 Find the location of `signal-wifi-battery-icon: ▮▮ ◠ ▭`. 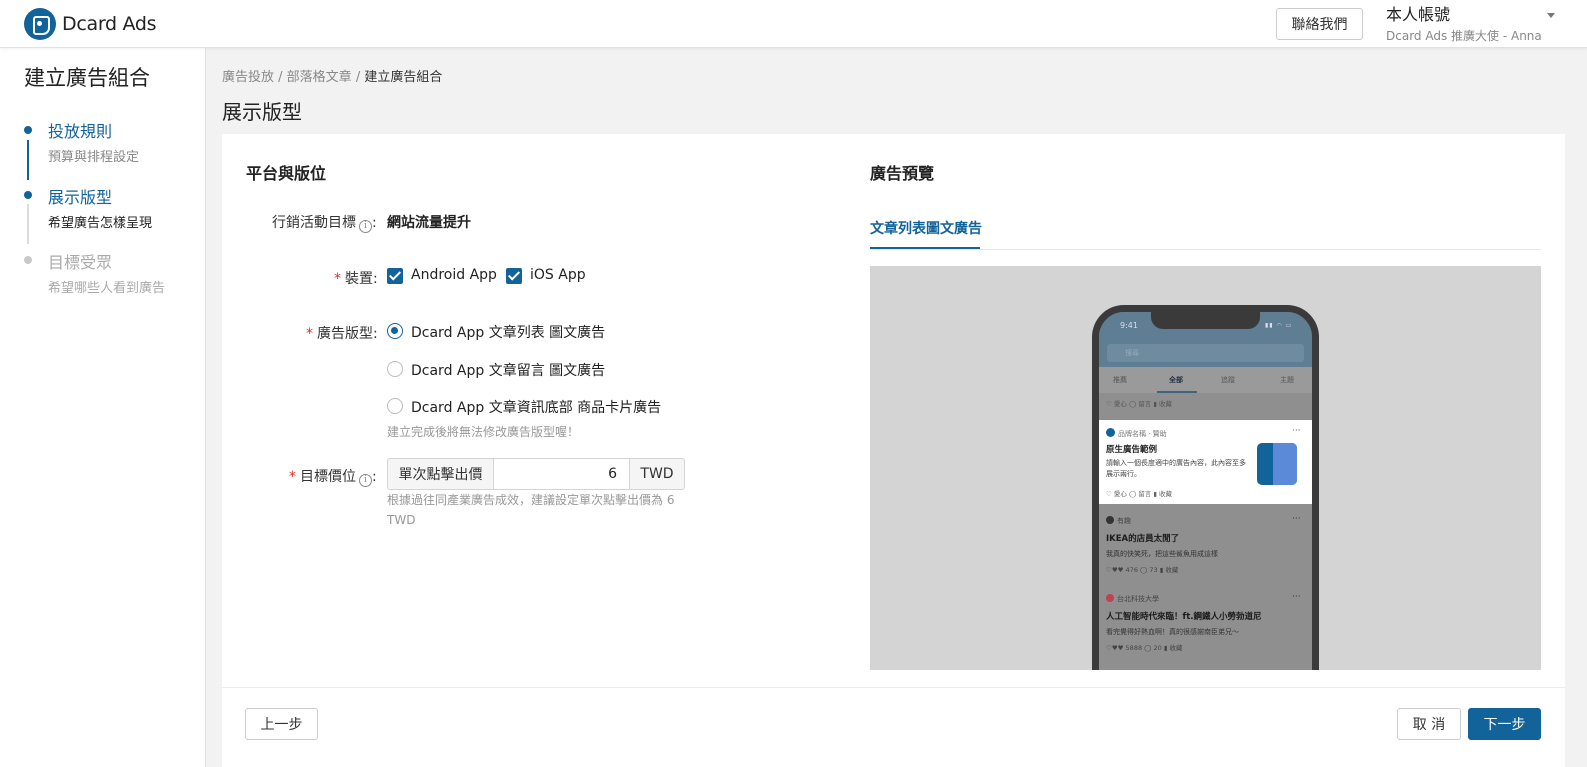

signal-wifi-battery-icon: ▮▮ ◠ ▭ is located at coordinates (1279, 325).